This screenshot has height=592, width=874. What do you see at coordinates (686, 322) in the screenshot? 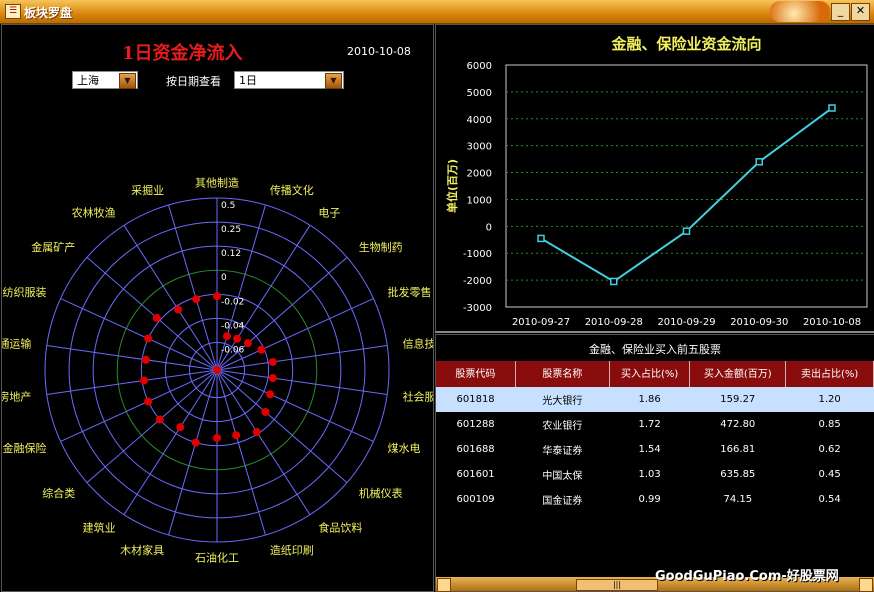
I see `line-chart-xtick: 2010-09-29` at bounding box center [686, 322].